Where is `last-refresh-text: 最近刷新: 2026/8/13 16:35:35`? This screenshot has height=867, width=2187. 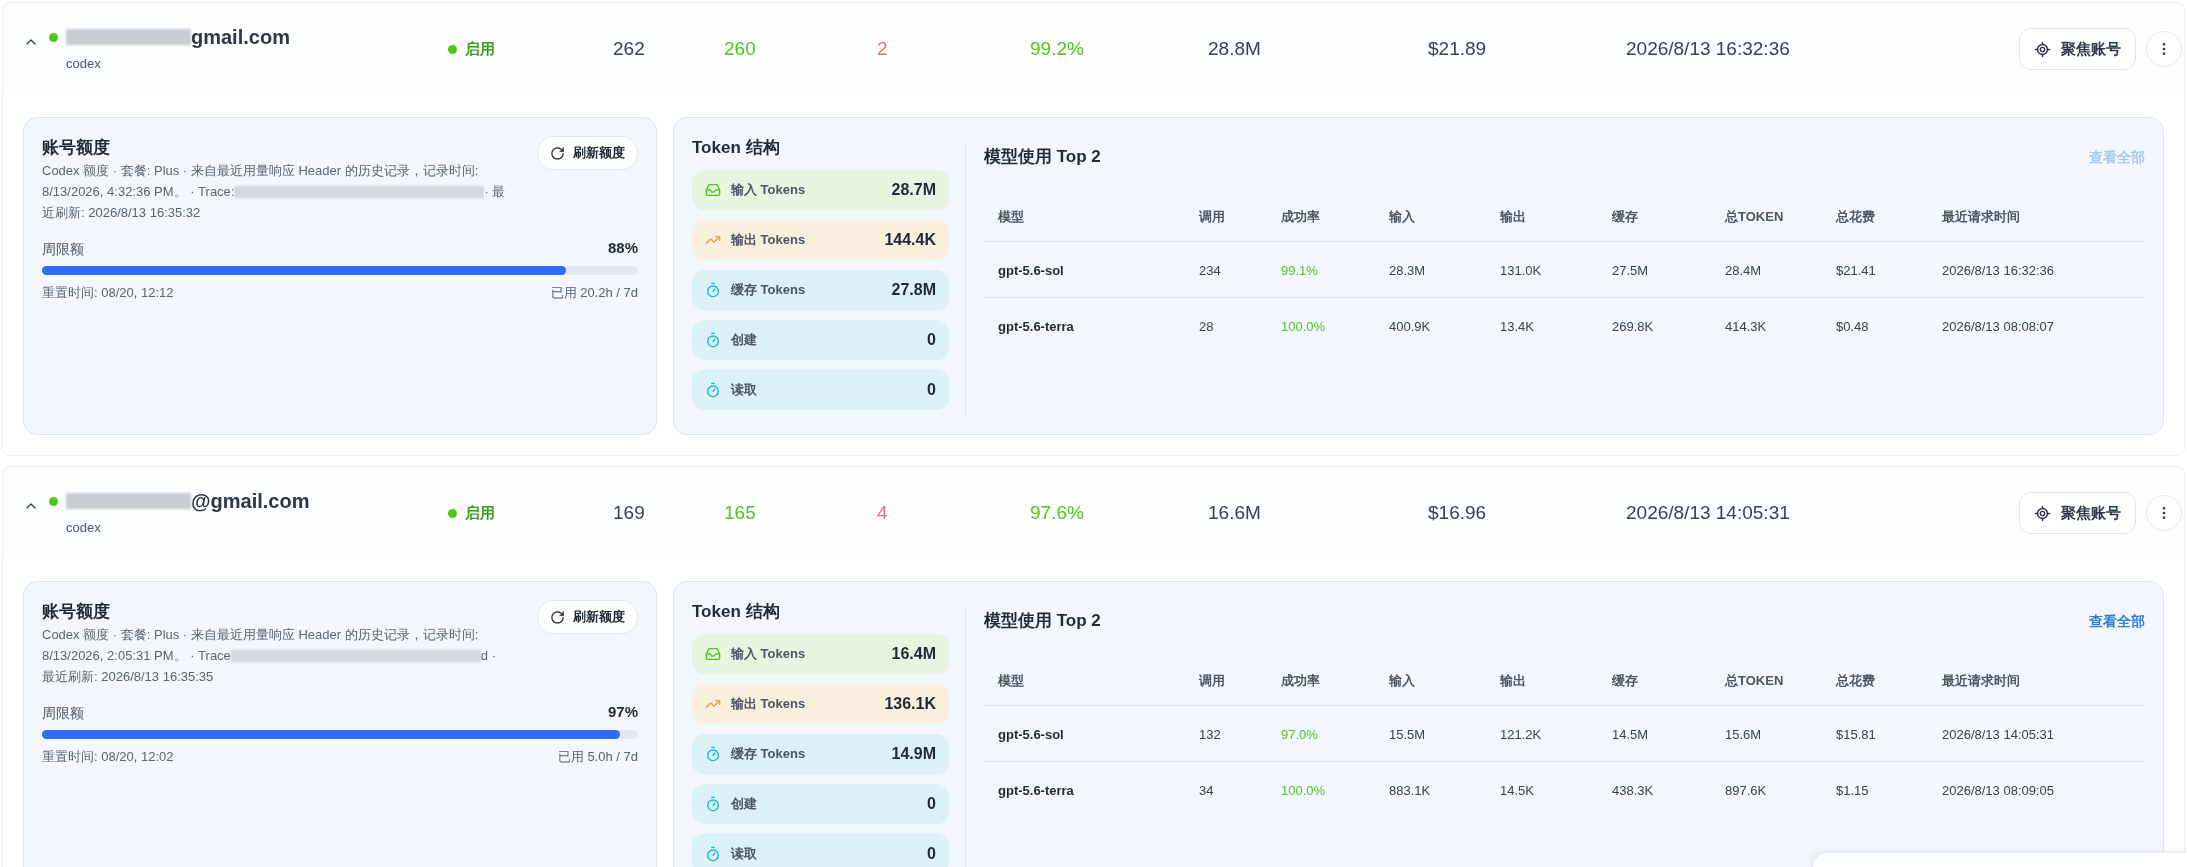 last-refresh-text: 最近刷新: 2026/8/13 16:35:35 is located at coordinates (128, 677).